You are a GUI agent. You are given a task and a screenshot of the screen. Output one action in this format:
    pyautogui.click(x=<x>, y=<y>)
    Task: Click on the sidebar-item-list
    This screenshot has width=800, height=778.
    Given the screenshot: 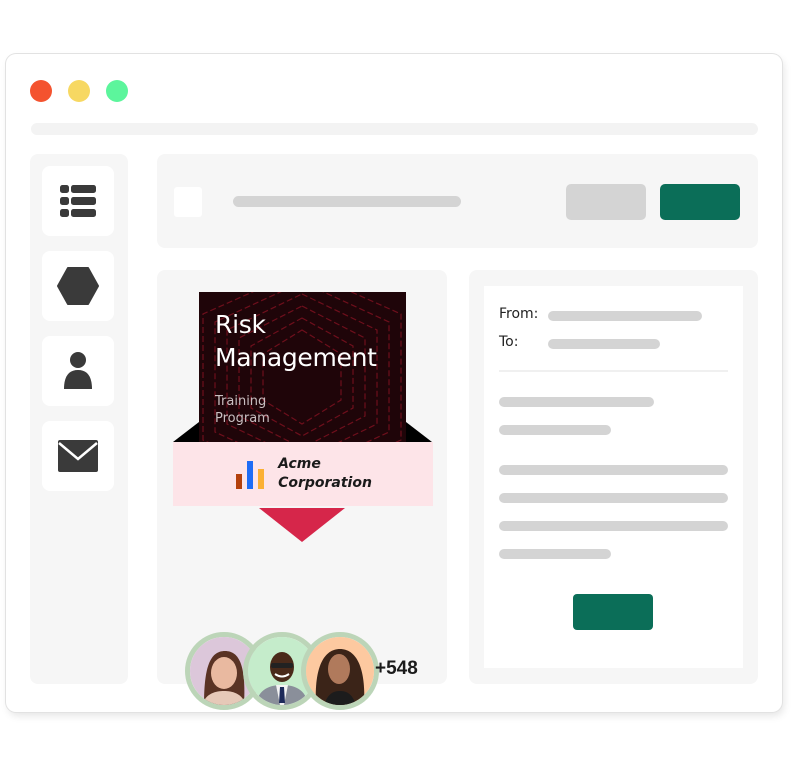 What is the action you would take?
    pyautogui.click(x=78, y=201)
    